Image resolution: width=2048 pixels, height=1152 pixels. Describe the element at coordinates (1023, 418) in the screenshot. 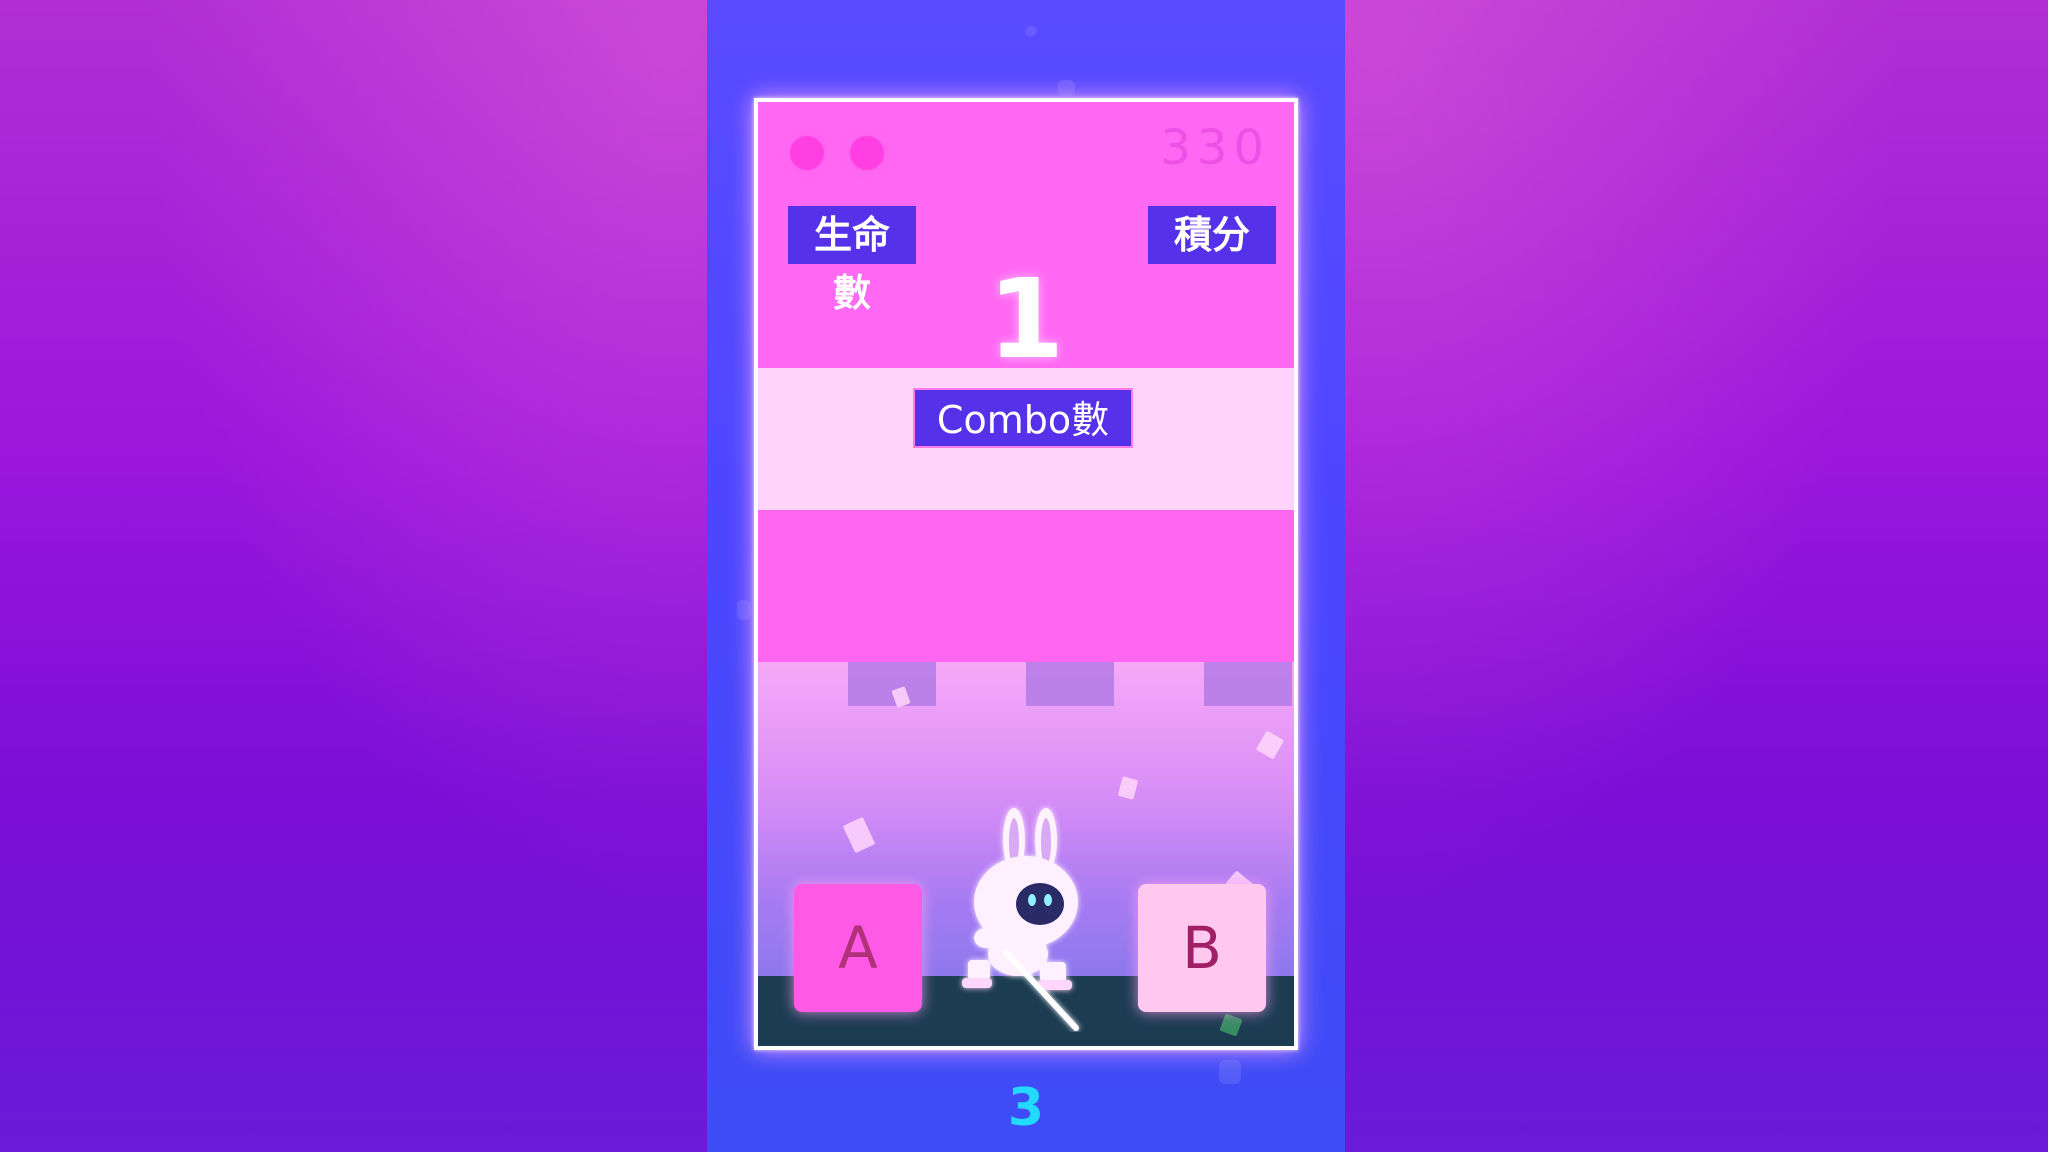

I see `combo-label: Combo數` at that location.